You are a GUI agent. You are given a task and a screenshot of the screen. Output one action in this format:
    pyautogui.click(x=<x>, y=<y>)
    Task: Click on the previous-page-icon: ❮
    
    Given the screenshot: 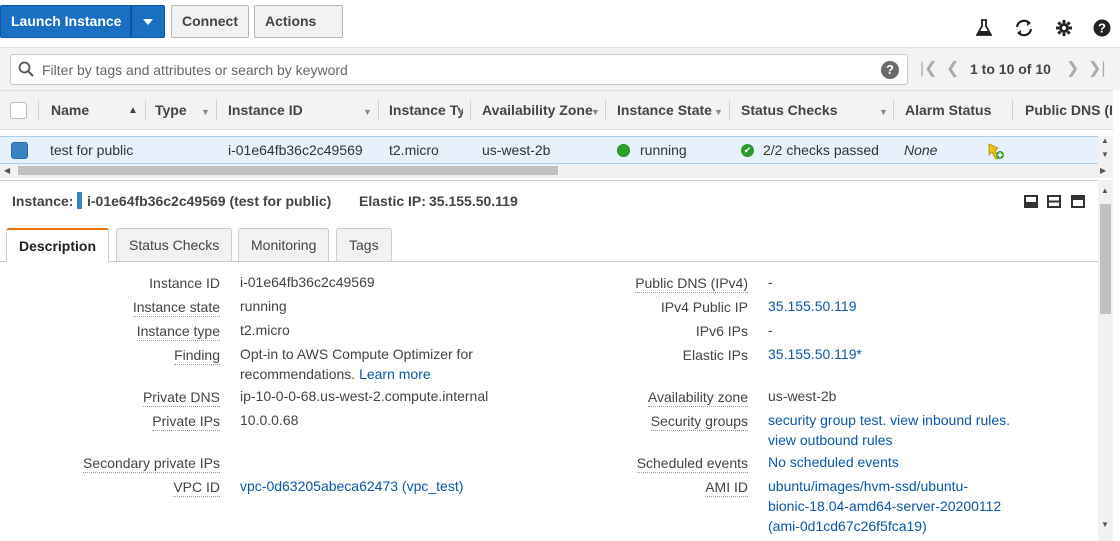 What is the action you would take?
    pyautogui.click(x=952, y=69)
    